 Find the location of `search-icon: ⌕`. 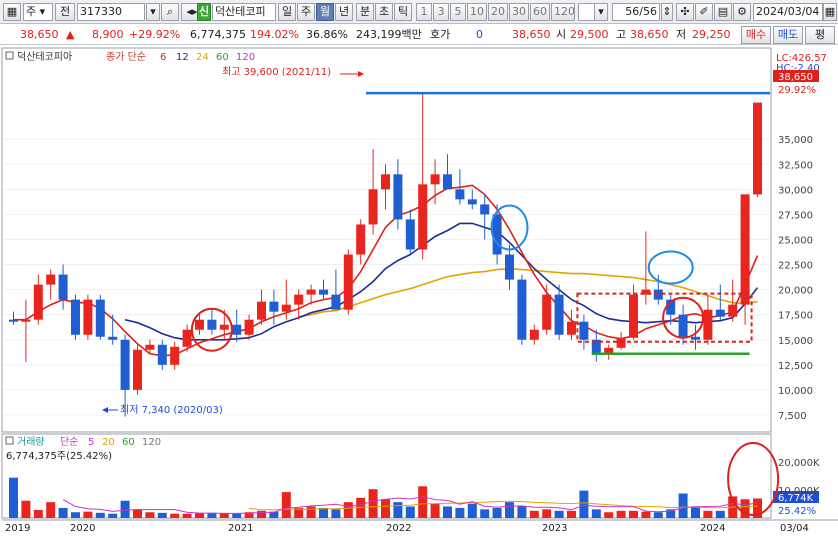

search-icon: ⌕ is located at coordinates (170, 12).